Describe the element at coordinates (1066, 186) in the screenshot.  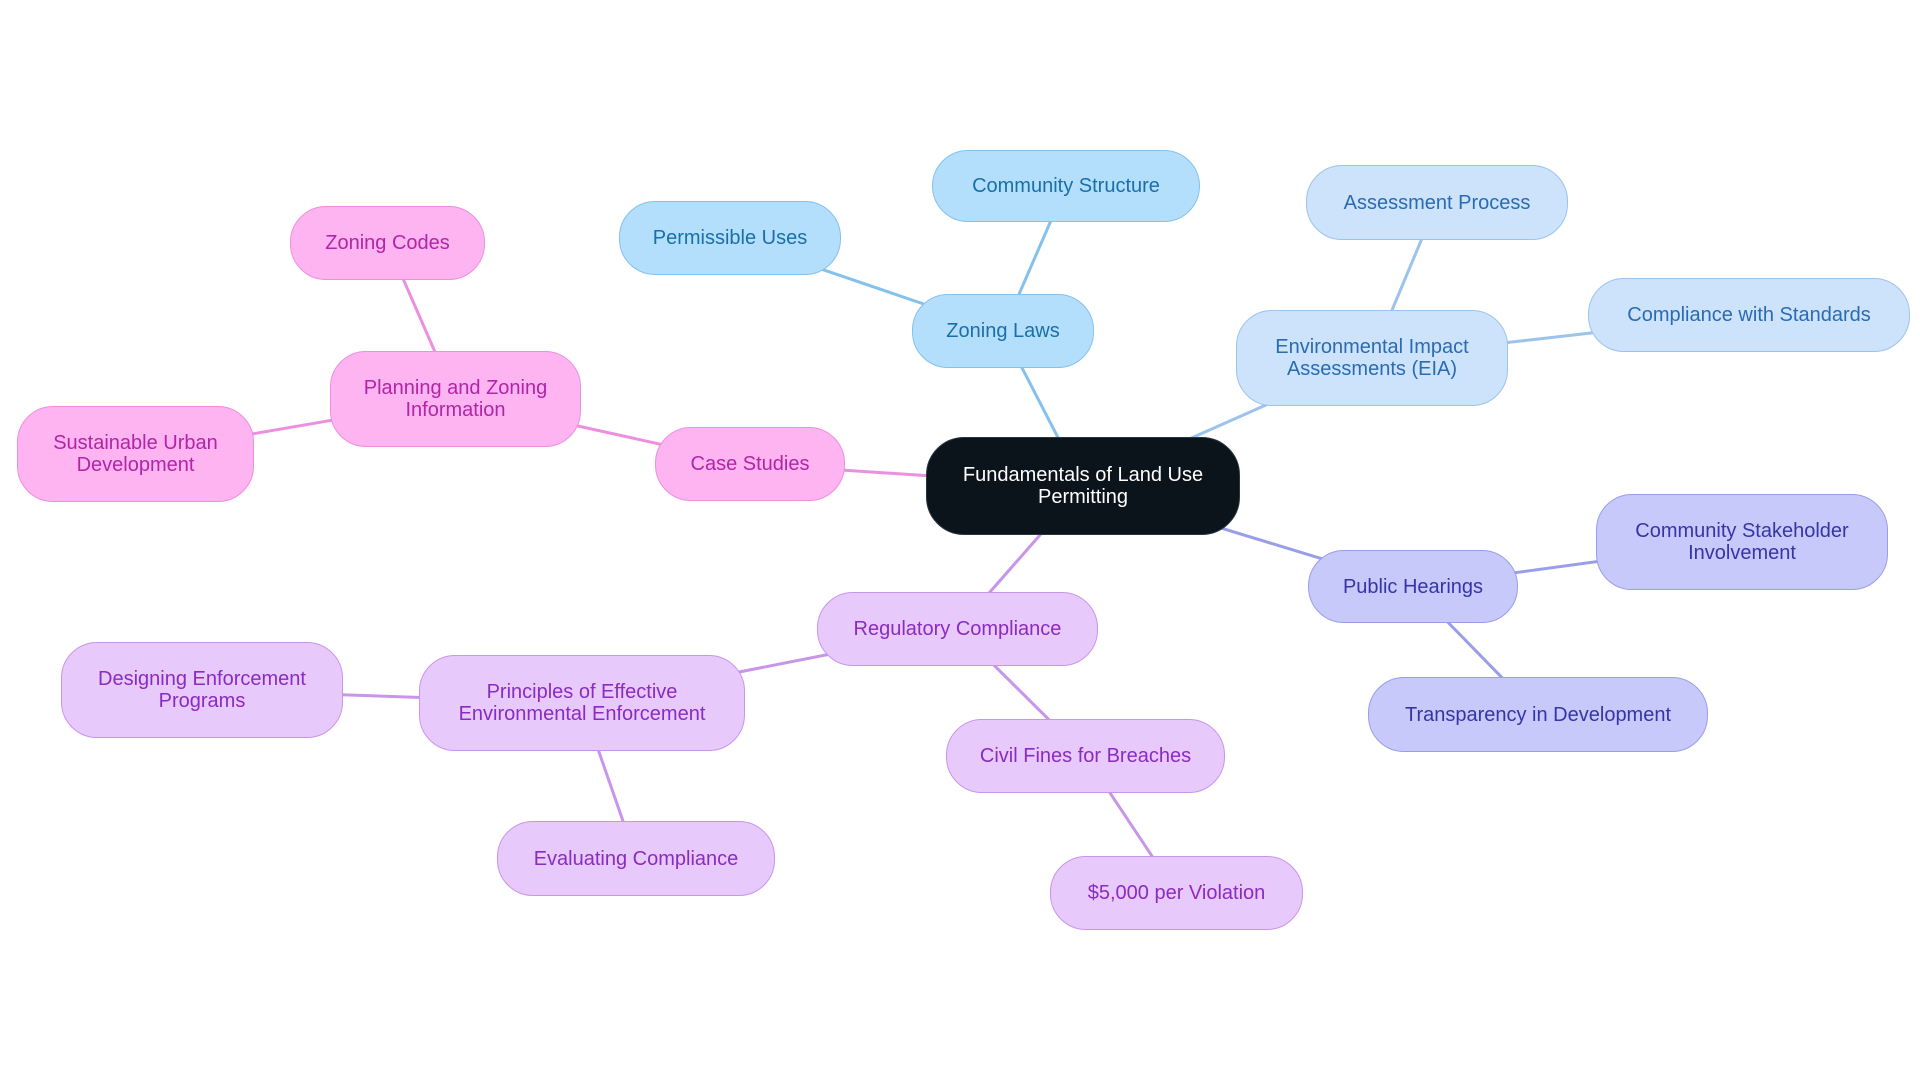
I see `node-community-structure: Community Structure` at that location.